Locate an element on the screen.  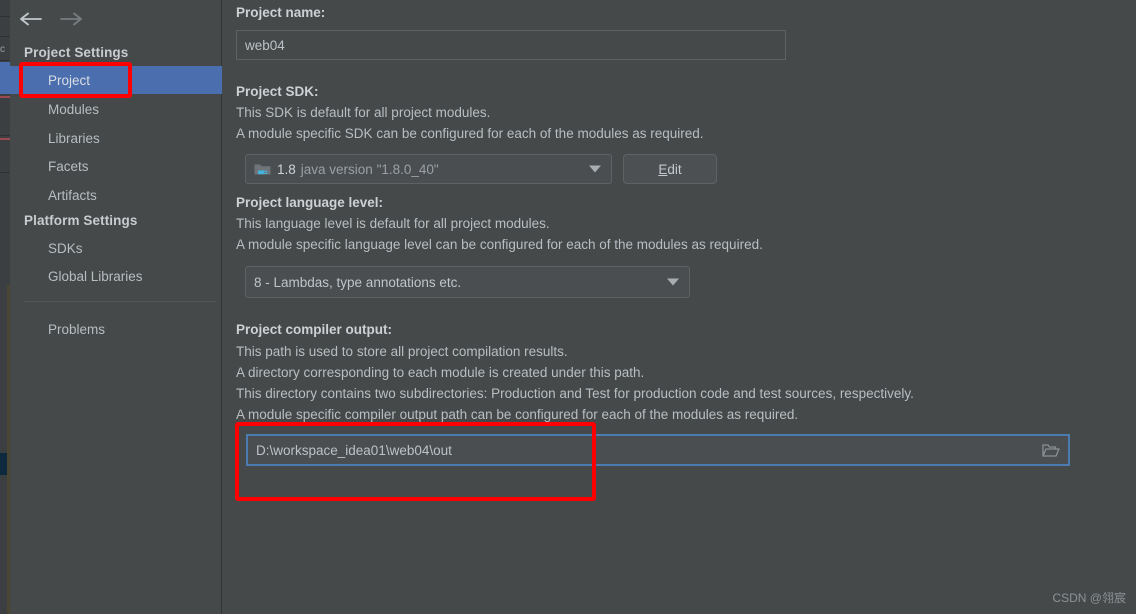
sidebar-item-modules: Modules is located at coordinates (116, 109).